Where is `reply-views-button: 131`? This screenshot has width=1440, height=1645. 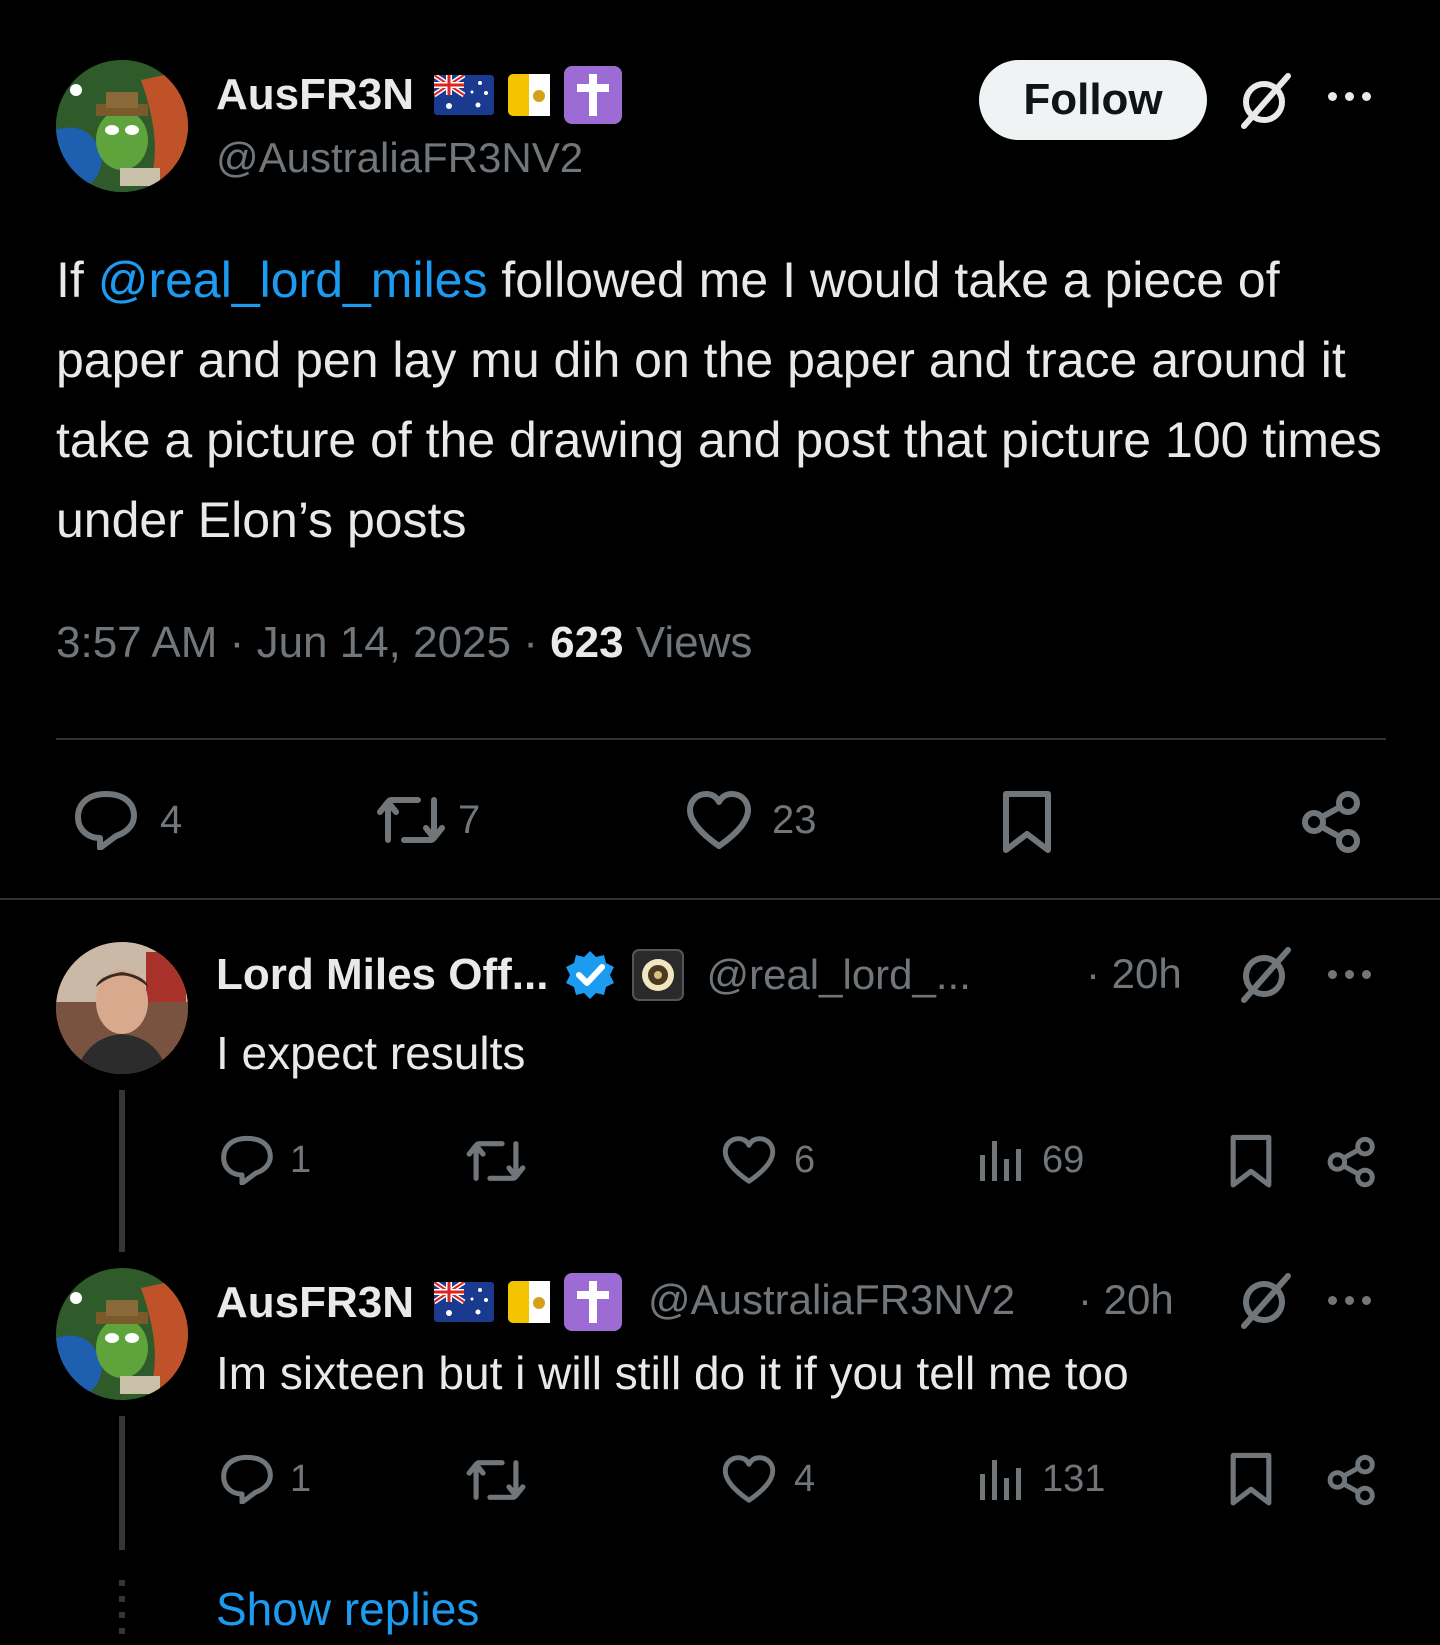 reply-views-button: 131 is located at coordinates (1040, 1479).